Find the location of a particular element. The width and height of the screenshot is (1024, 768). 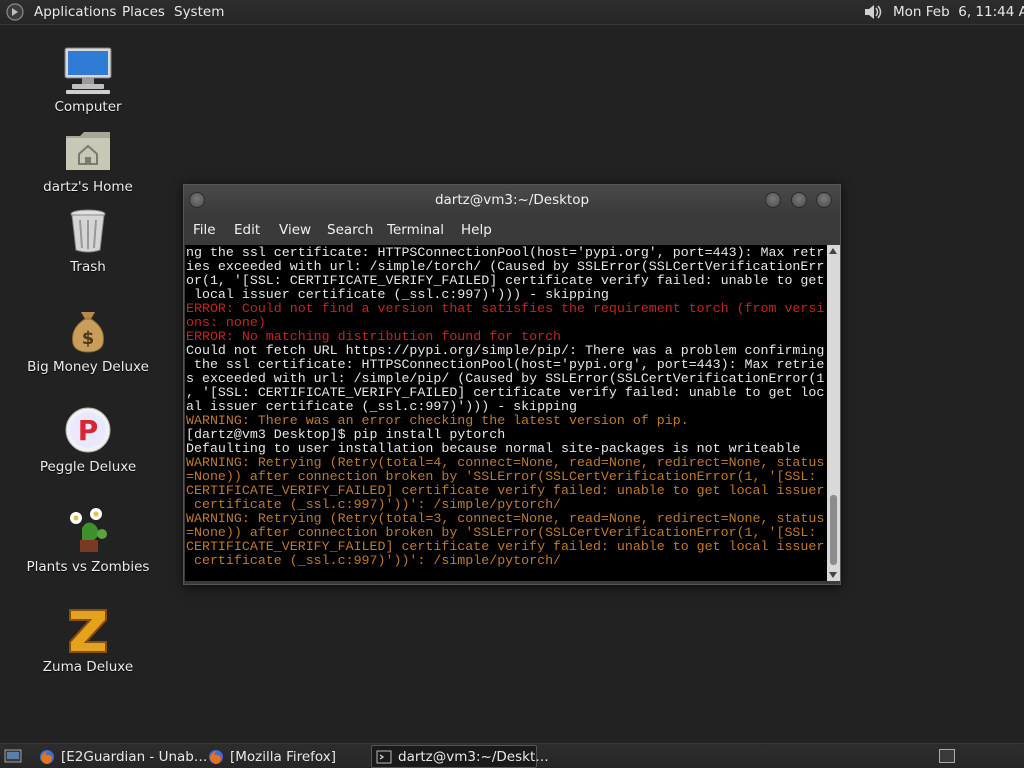

desktop-icon-trash: Trash is located at coordinates (88, 239).